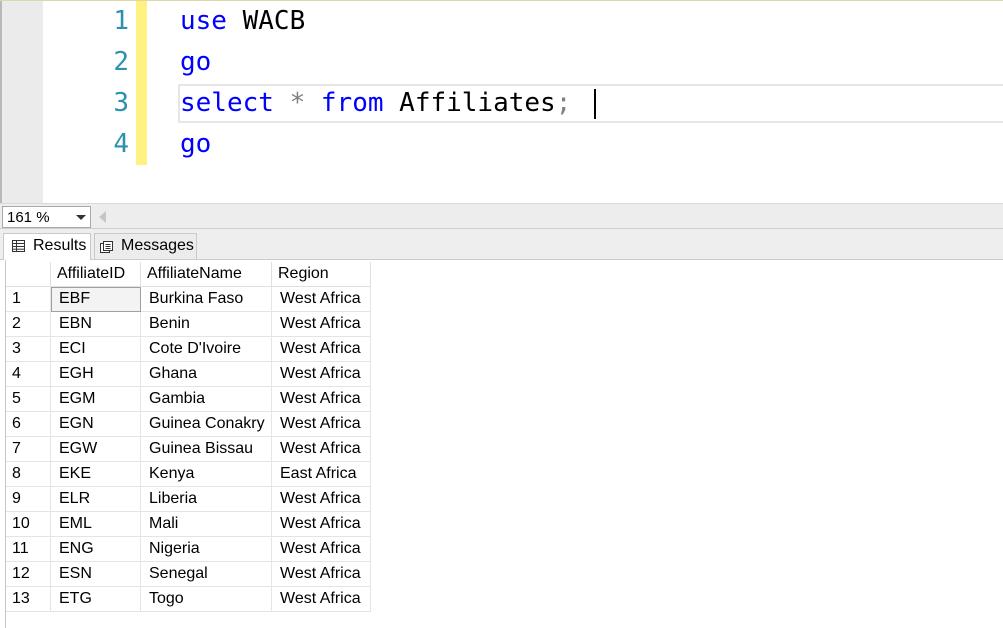 The image size is (1003, 628). Describe the element at coordinates (206, 574) in the screenshot. I see `cell-affiliatename: Senegal` at that location.